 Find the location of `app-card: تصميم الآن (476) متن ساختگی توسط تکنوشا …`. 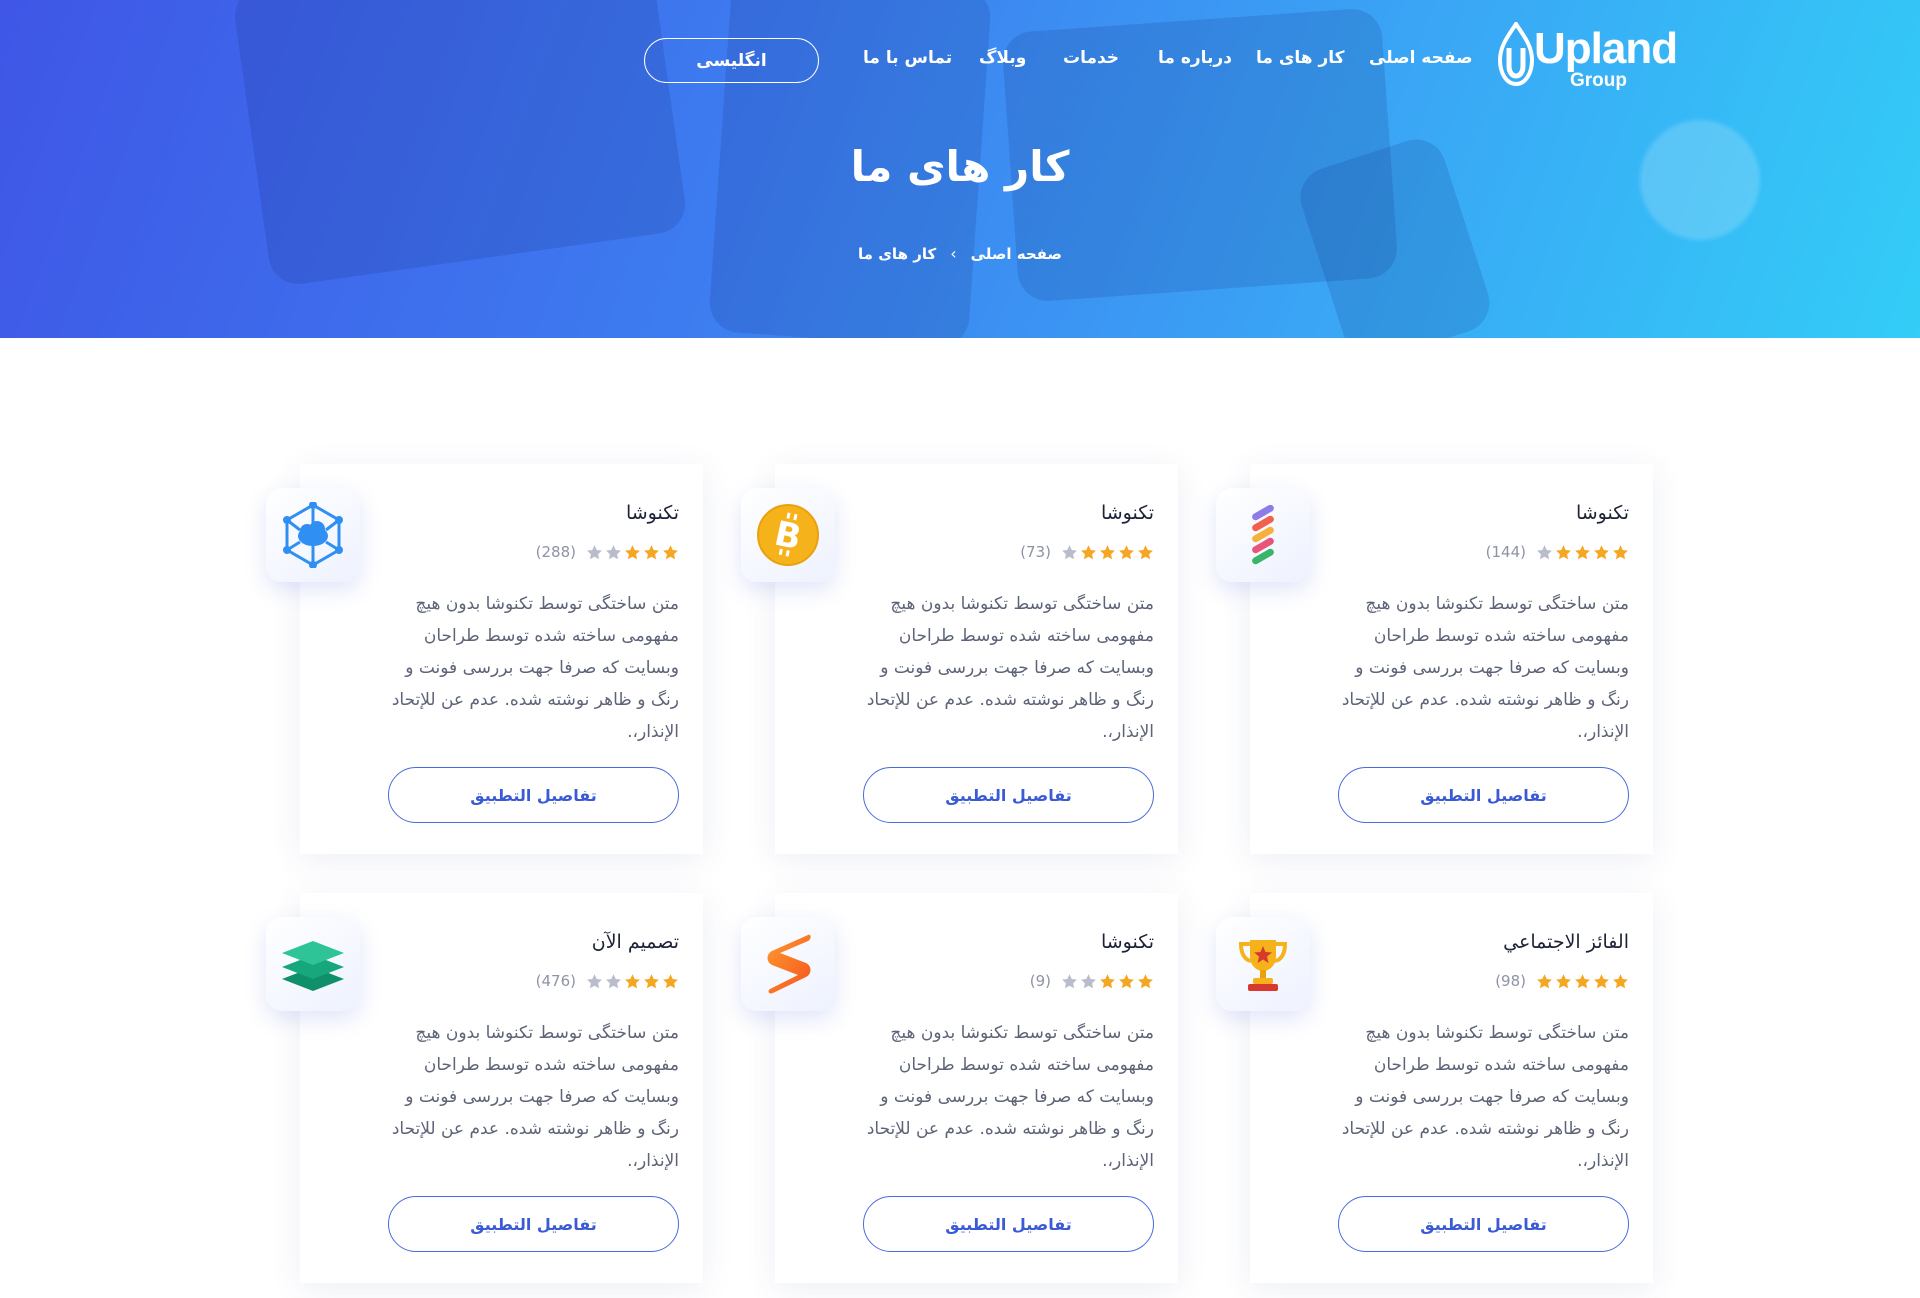

app-card: تصميم الآن (476) متن ساختگی توسط تکنوشا … is located at coordinates (484, 1088).